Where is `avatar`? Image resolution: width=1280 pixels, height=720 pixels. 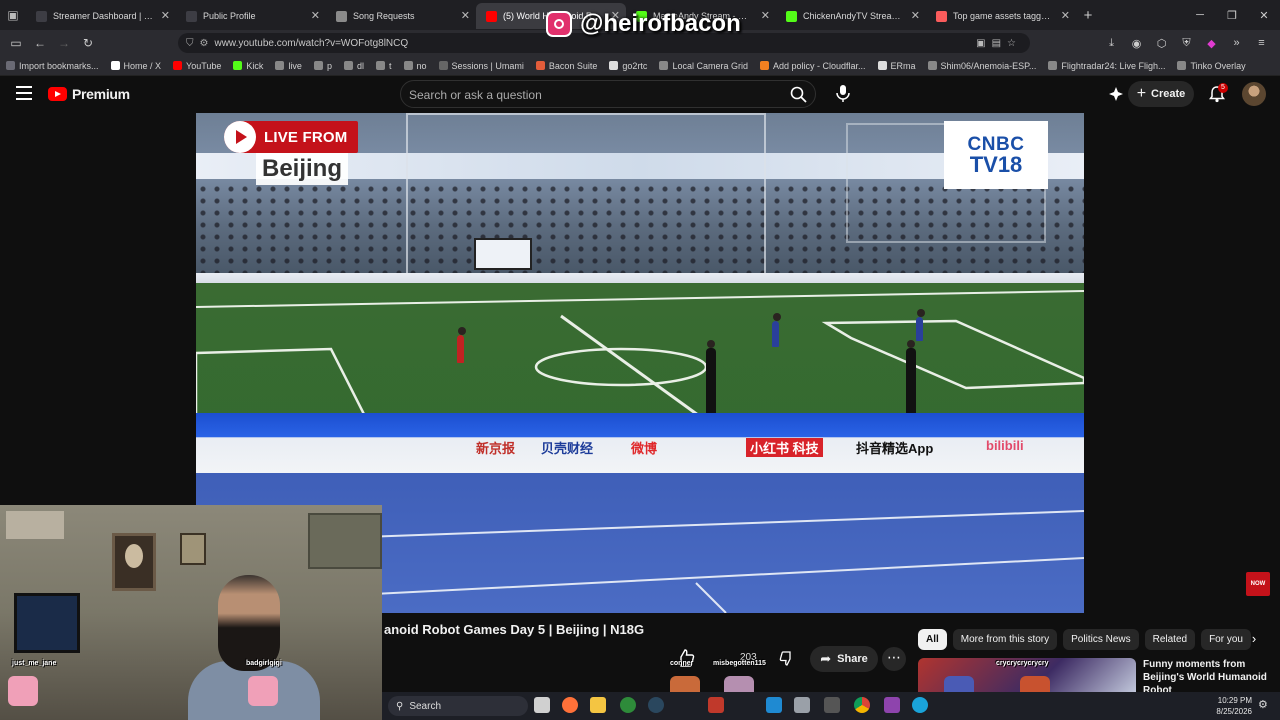
avatar is located at coordinates (1254, 94).